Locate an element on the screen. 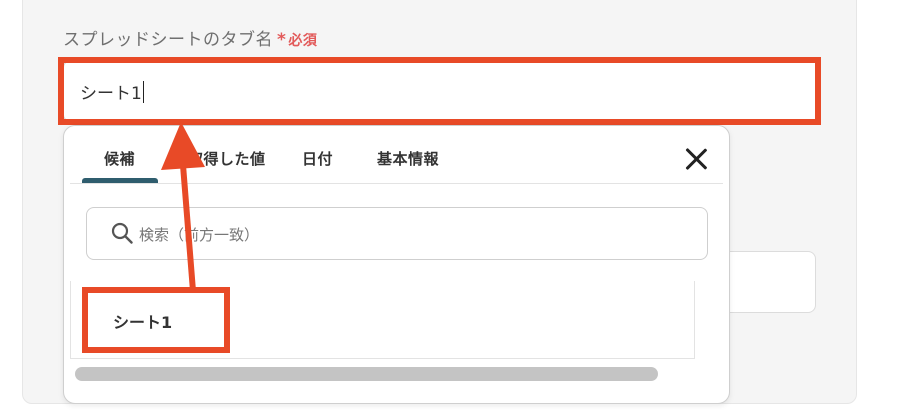  close-icon is located at coordinates (696, 159).